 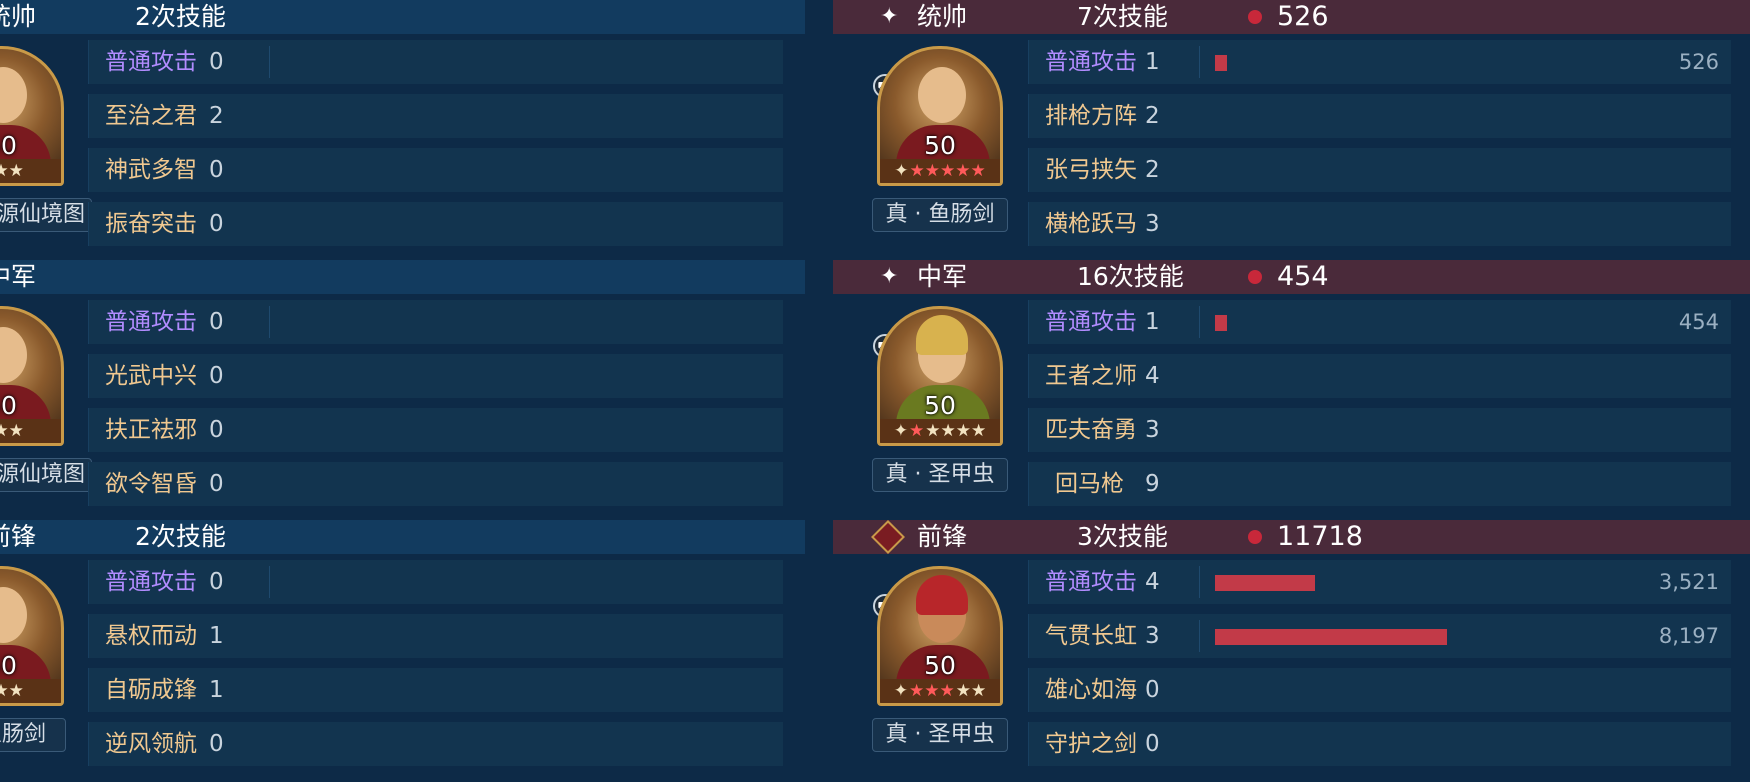 What do you see at coordinates (1379, 170) in the screenshot?
I see `skill-row: 张弓挟矢 2` at bounding box center [1379, 170].